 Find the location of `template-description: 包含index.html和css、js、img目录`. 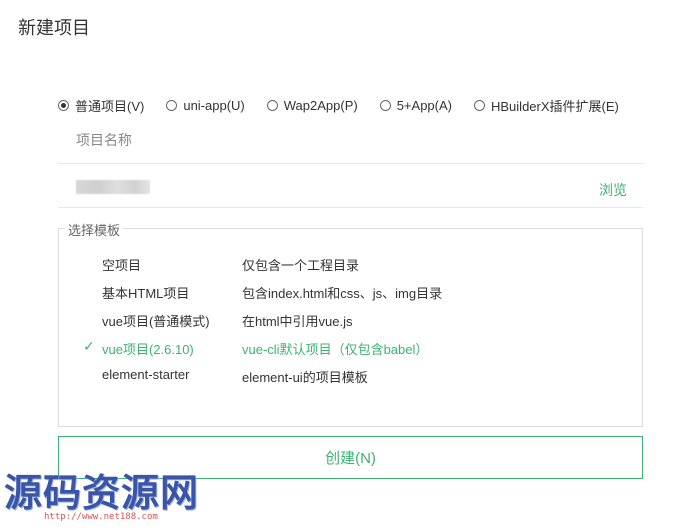

template-description: 包含index.html和css、js、img目录 is located at coordinates (342, 293).